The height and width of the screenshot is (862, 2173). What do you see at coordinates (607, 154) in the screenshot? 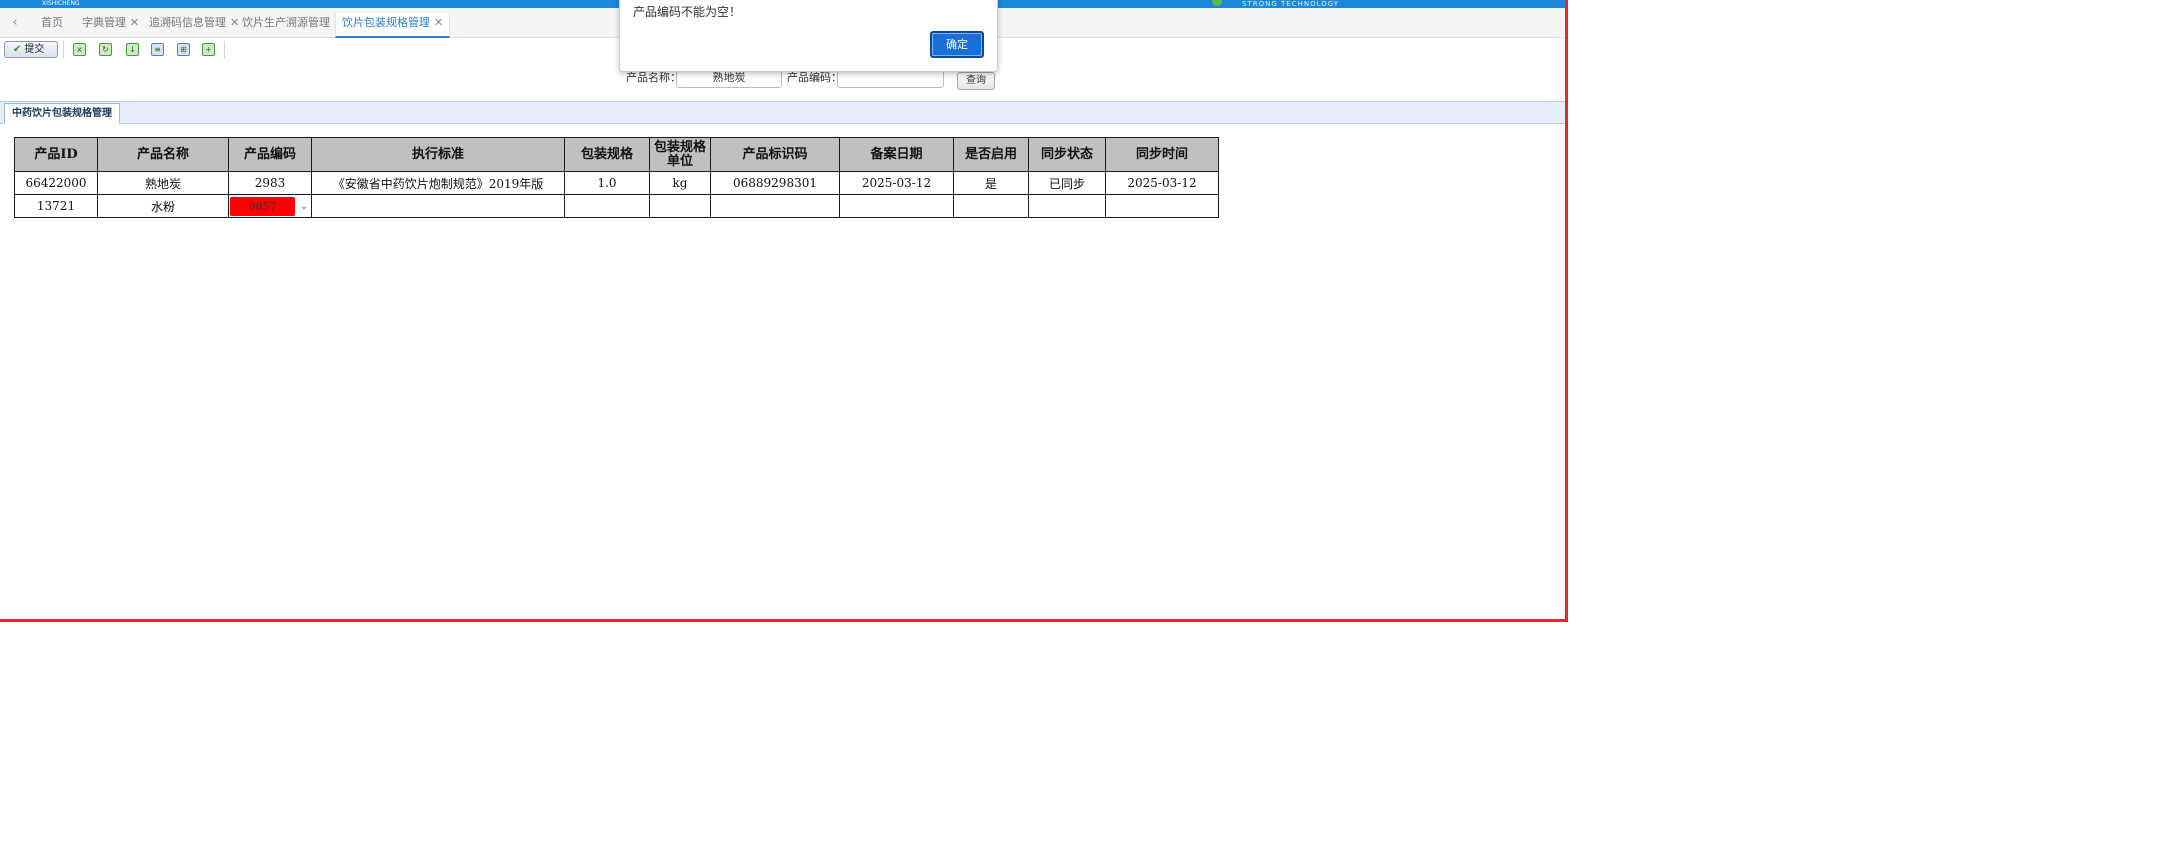
I see `column-header: 包装规格` at bounding box center [607, 154].